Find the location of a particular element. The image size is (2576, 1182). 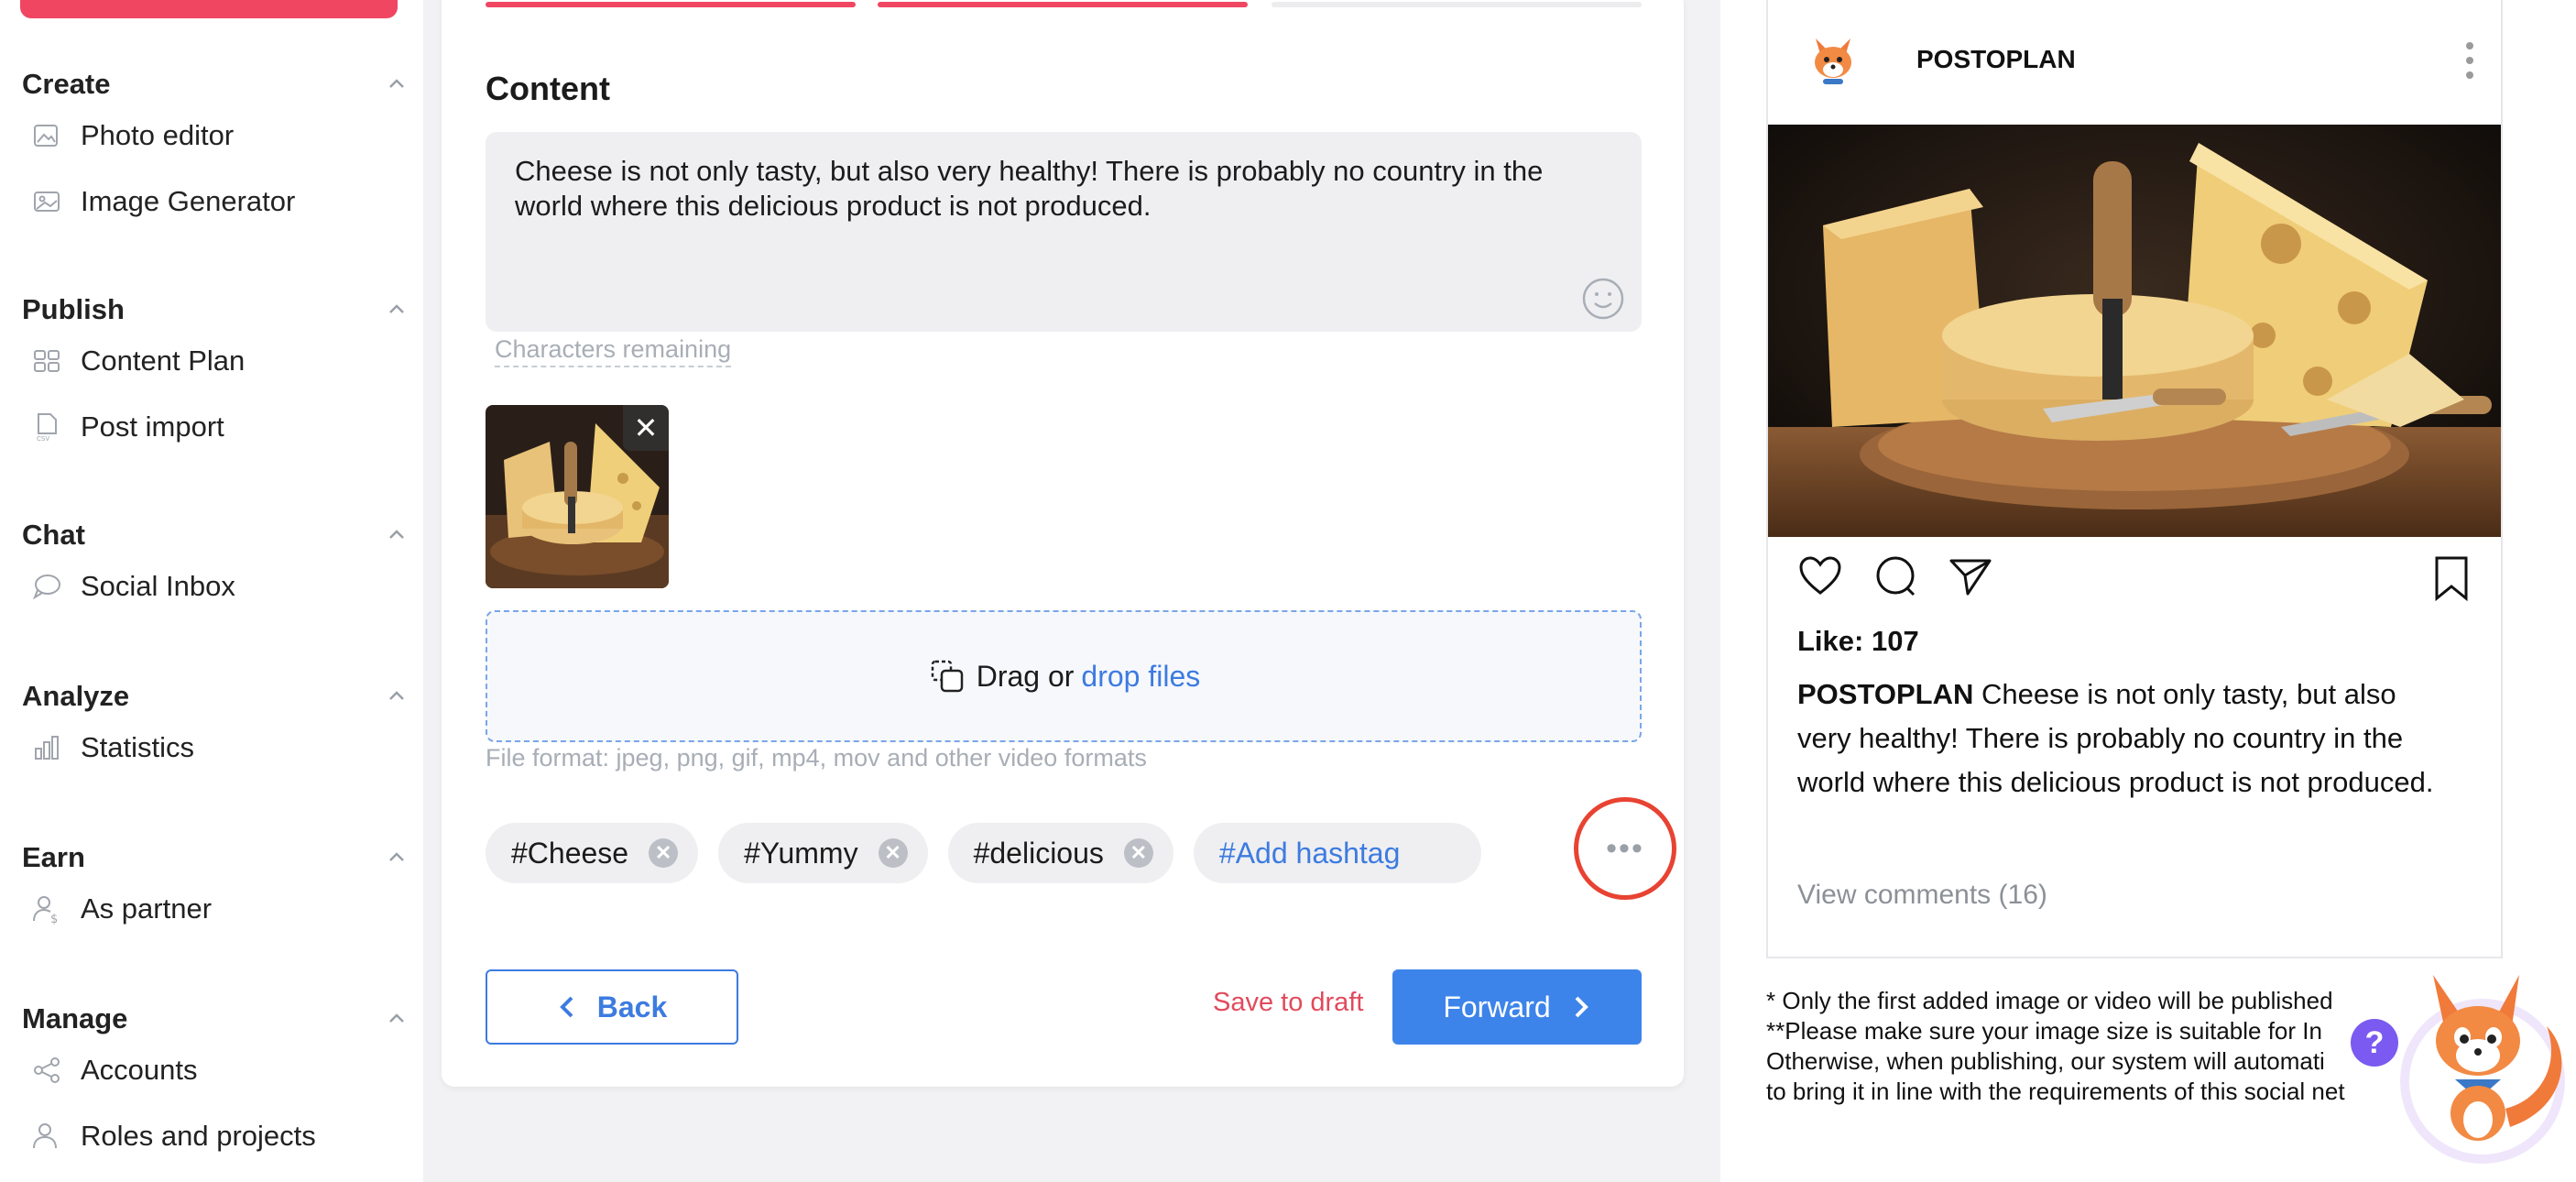

sidebar-section-publish: Publish Content Plan CSV Post import is located at coordinates (215, 375).